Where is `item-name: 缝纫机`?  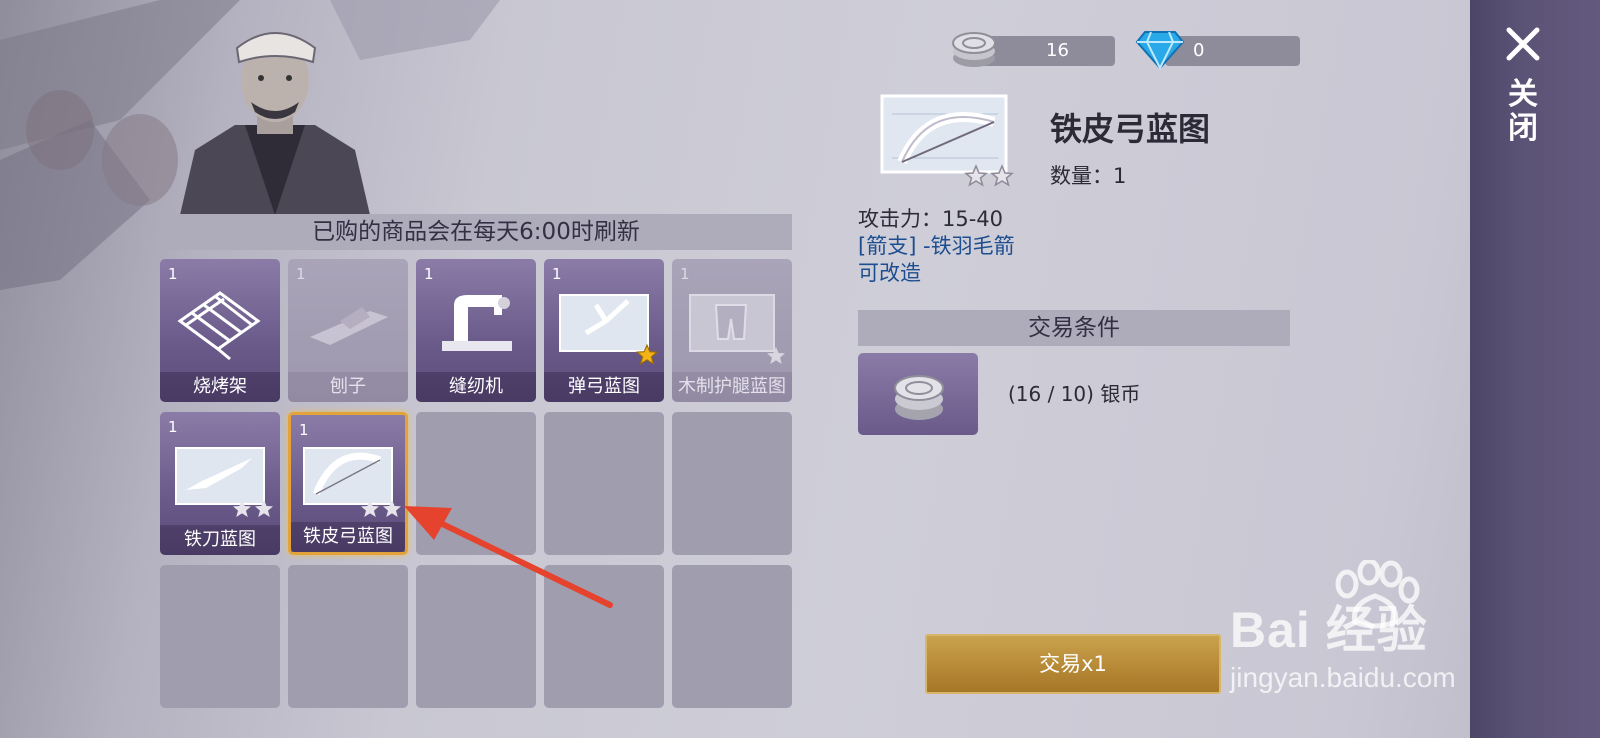
item-name: 缝纫机 is located at coordinates (476, 387).